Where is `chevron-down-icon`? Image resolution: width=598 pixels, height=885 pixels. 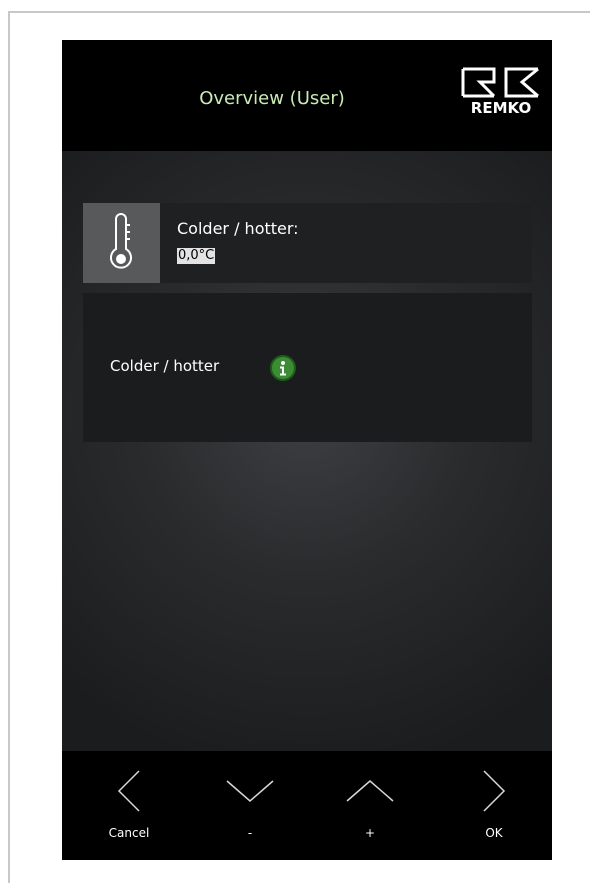 chevron-down-icon is located at coordinates (250, 791).